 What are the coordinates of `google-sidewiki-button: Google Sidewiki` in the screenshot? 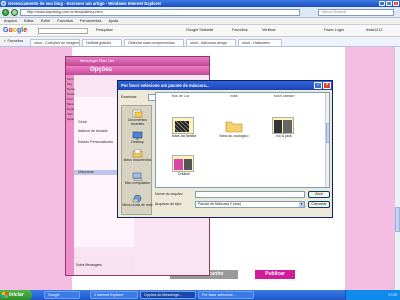 It's located at (199, 30).